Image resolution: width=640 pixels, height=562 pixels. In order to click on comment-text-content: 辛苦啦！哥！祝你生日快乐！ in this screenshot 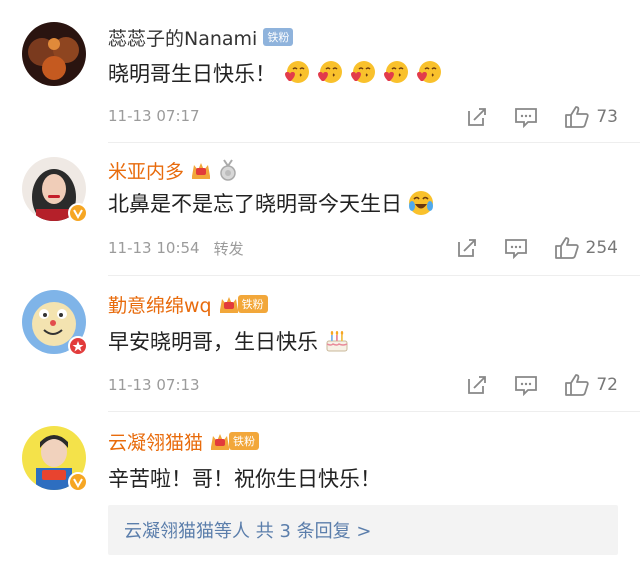, I will do `click(244, 479)`.